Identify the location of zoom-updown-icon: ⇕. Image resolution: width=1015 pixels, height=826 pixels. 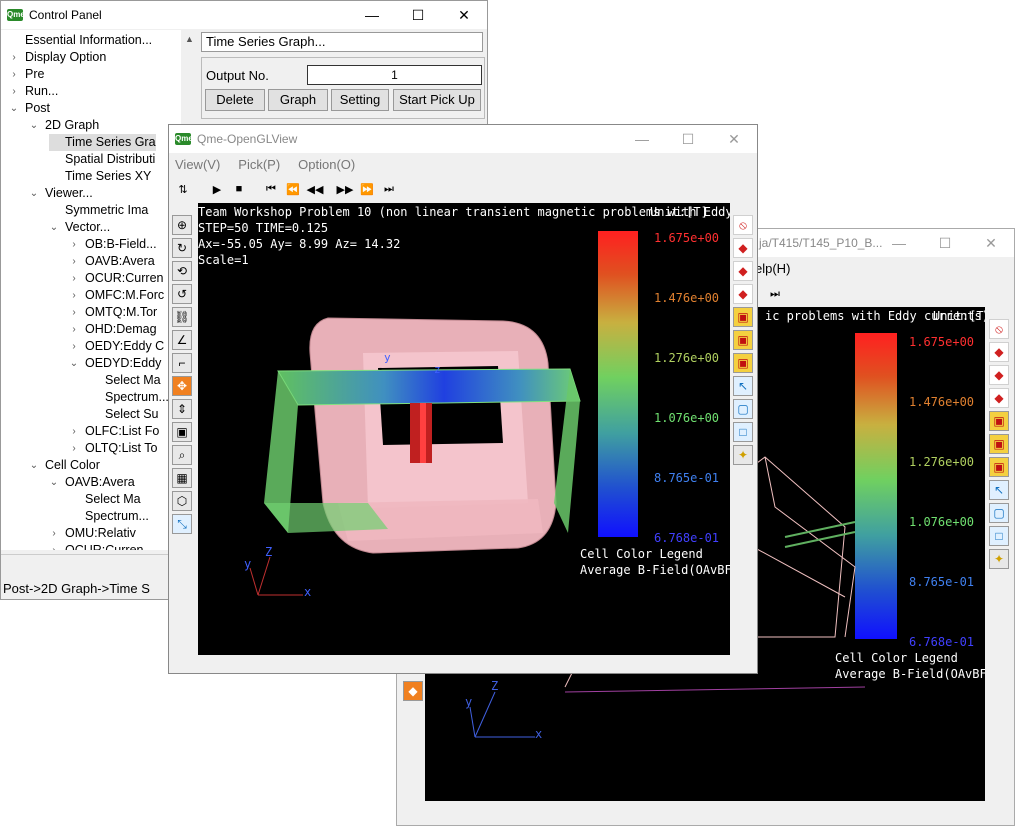
(182, 409).